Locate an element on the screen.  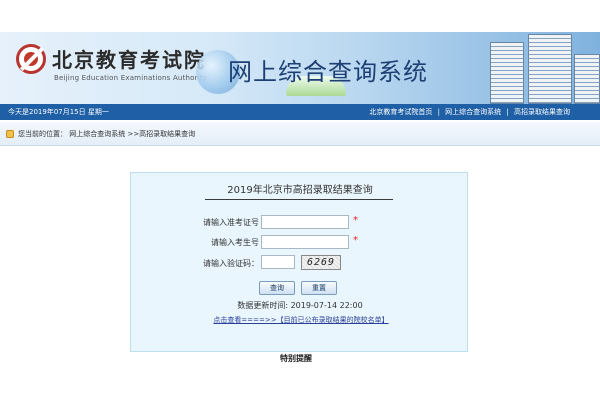
location-icon is located at coordinates (10, 134).